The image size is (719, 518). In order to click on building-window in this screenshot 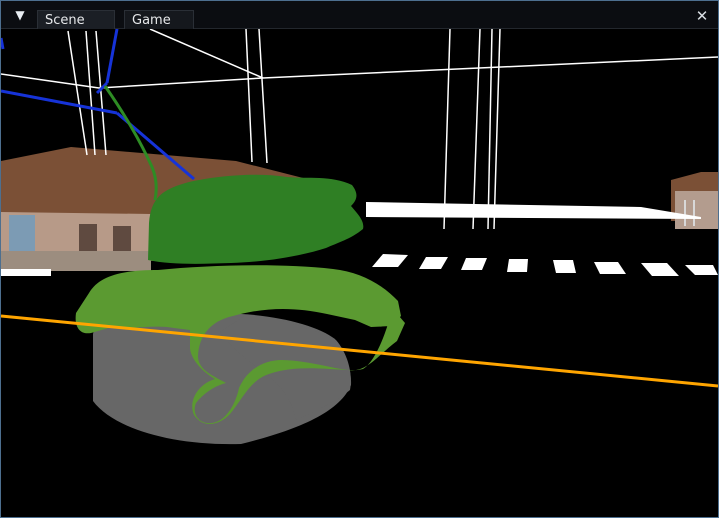, I will do `click(22, 233)`.